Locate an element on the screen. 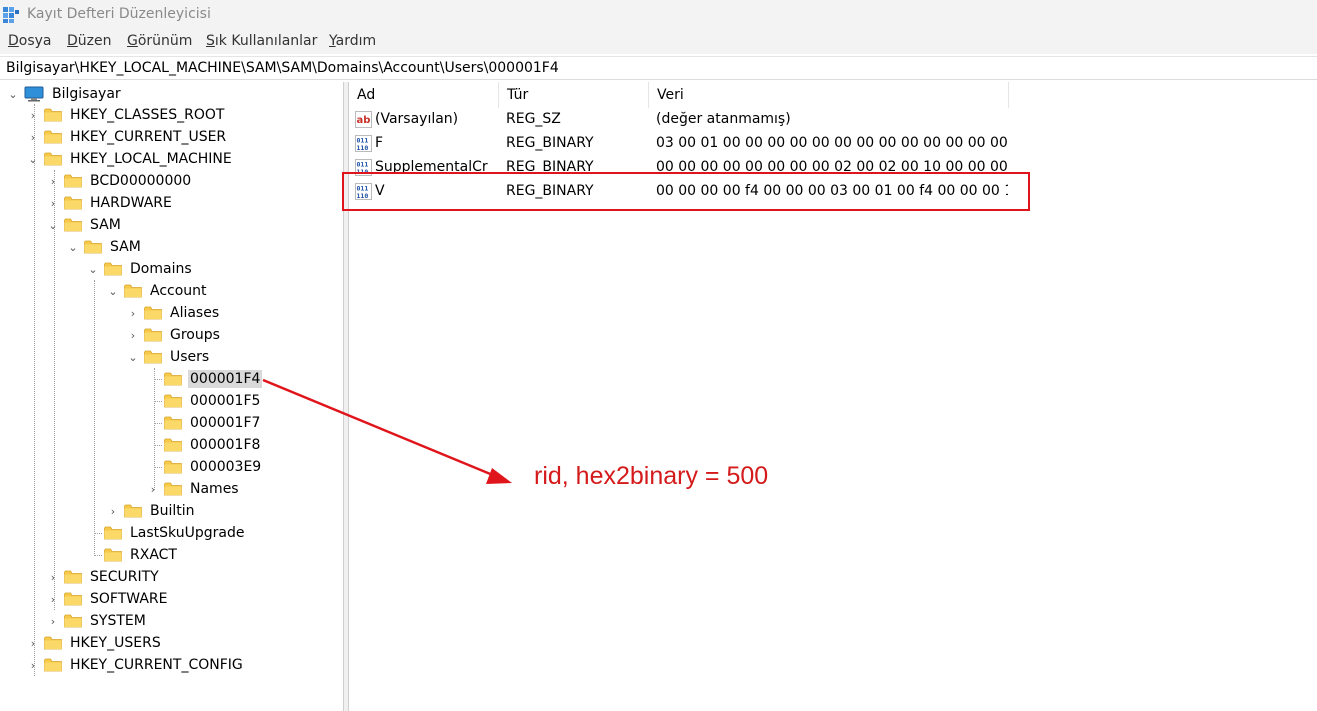  tree-item-builtin: › Builtin is located at coordinates (151, 511).